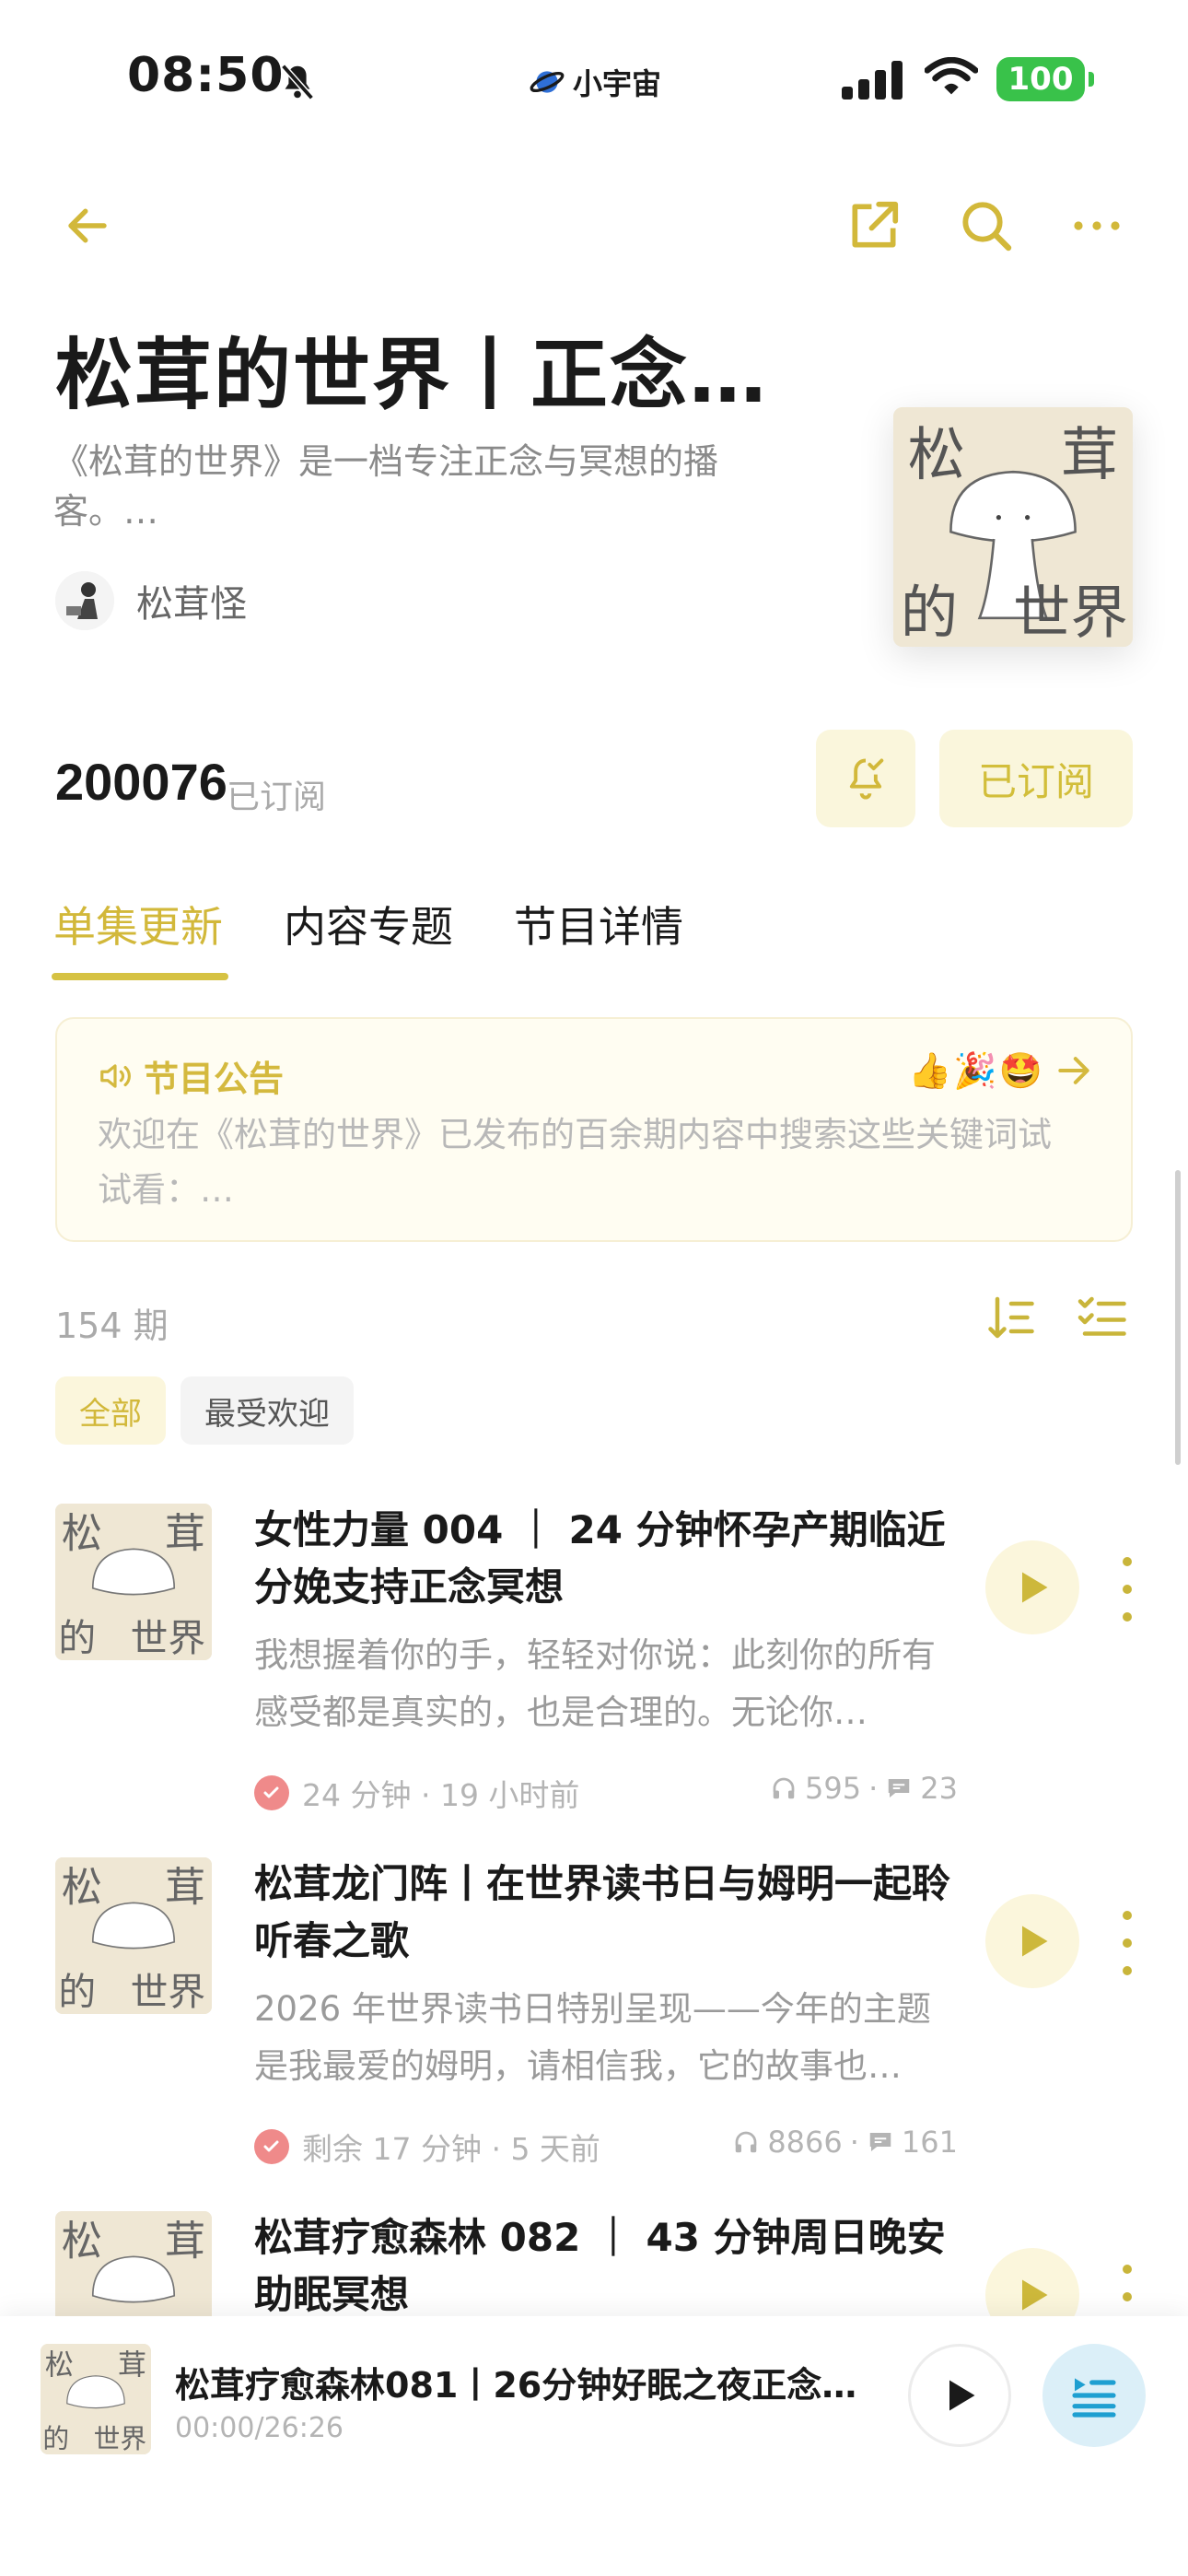 This screenshot has height=2576, width=1188. Describe the element at coordinates (1070, 612) in the screenshot. I see `cover-char-4: 世界` at that location.